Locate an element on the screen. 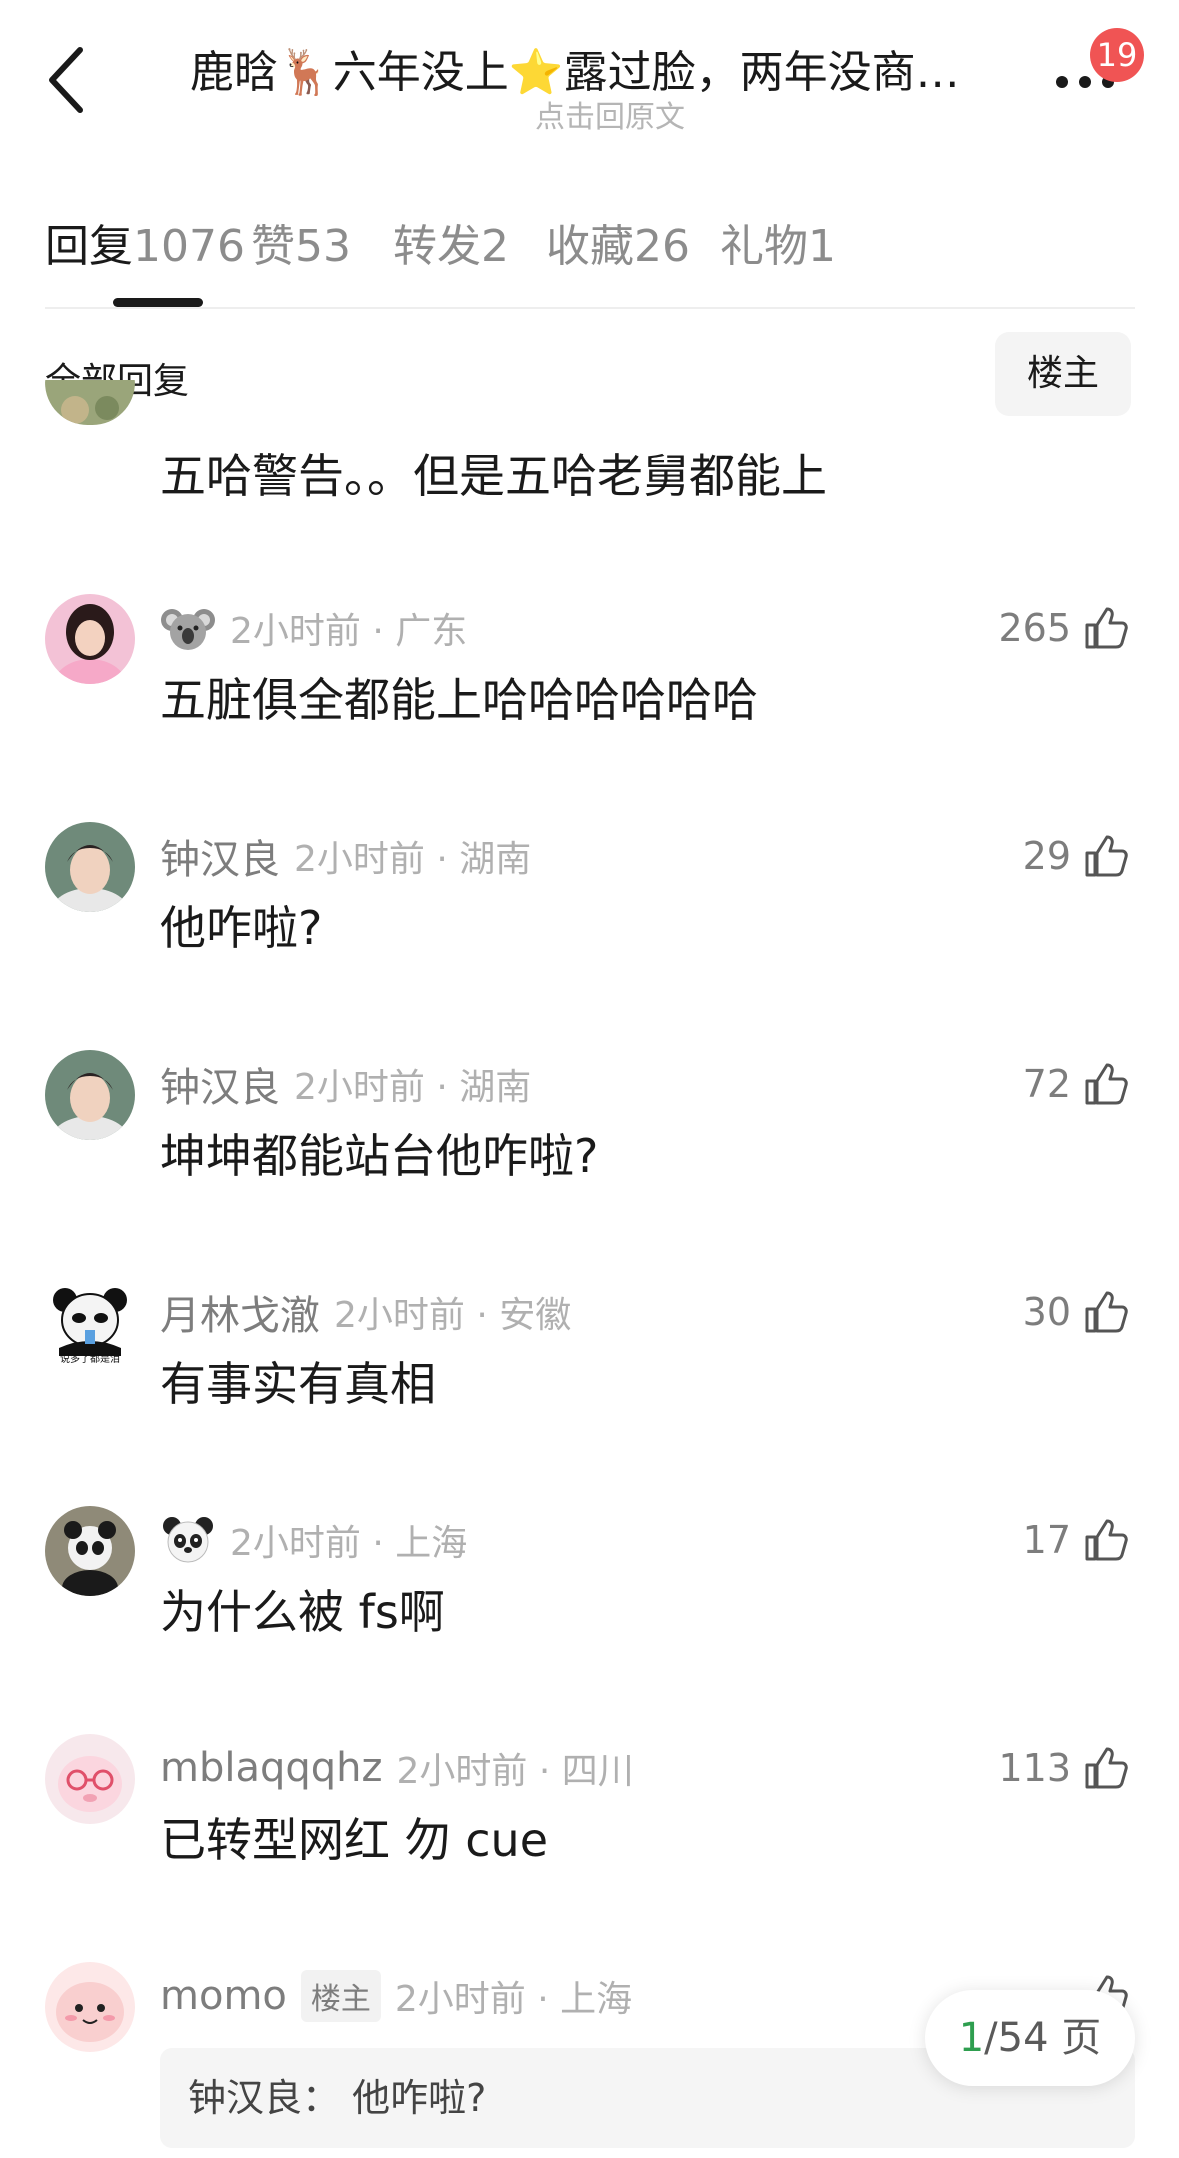 This screenshot has width=1179, height=2158. like-button: 30 is located at coordinates (1077, 1312).